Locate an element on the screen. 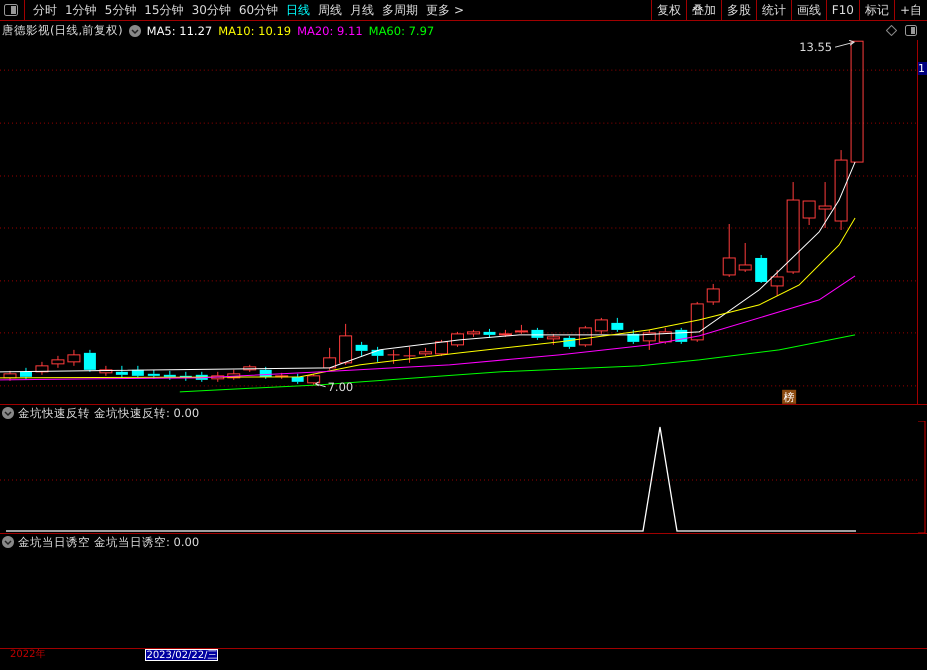 This screenshot has height=670, width=927. ma-value: MA20: 9.11 is located at coordinates (330, 31).